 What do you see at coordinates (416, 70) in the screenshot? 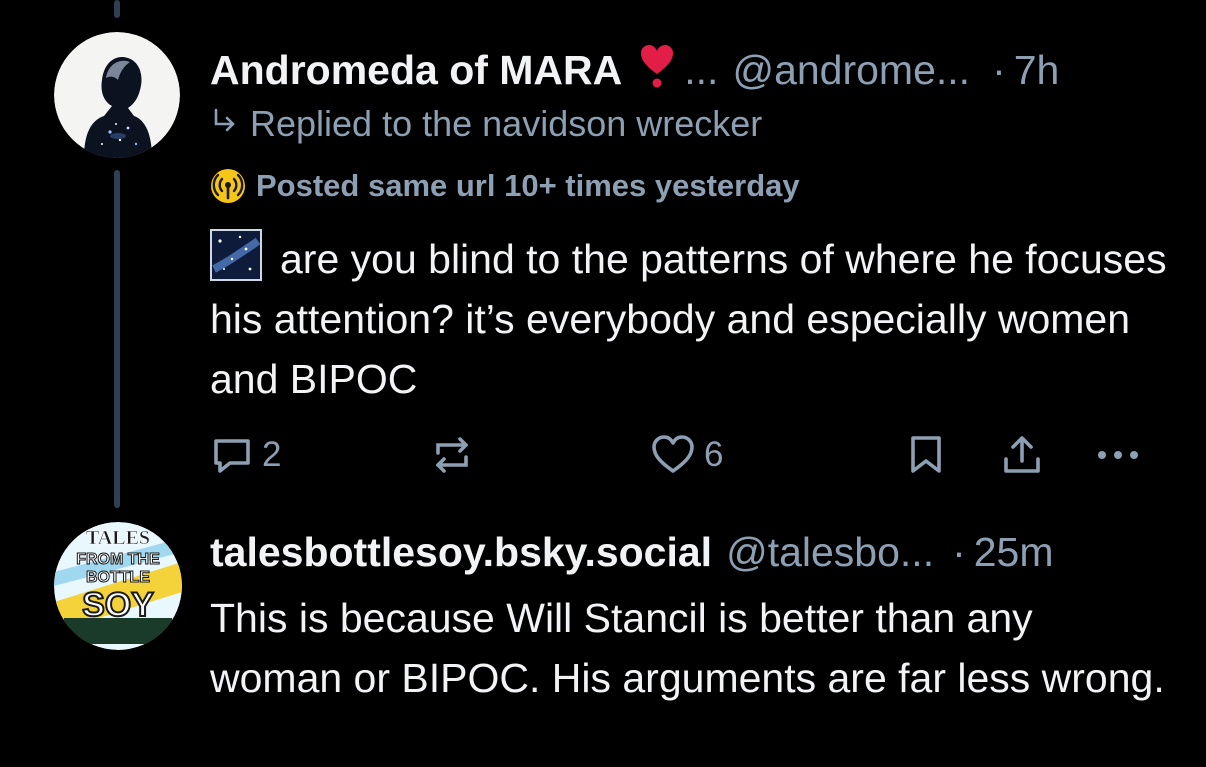
I see `author-name: Andromeda of MARA` at bounding box center [416, 70].